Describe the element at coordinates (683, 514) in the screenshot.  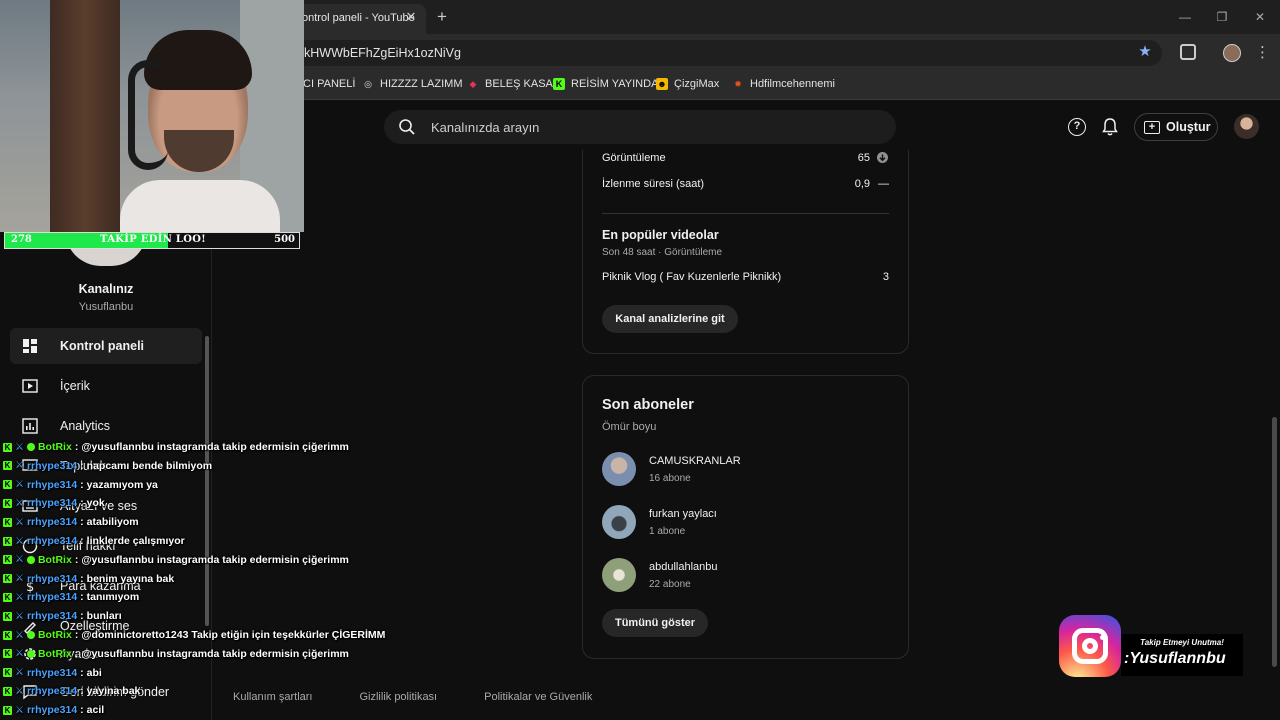
I see `subscriber-name: furkan yaylacı` at that location.